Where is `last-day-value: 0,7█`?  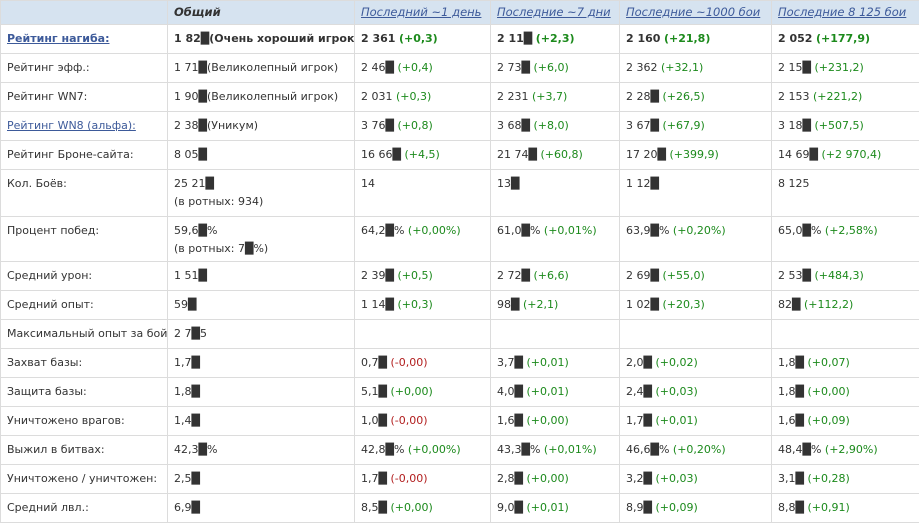
last-day-value: 0,7█ is located at coordinates (374, 362).